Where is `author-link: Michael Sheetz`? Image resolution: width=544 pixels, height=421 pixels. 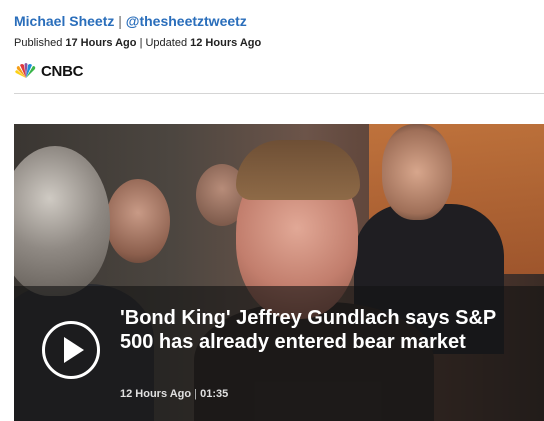
author-link: Michael Sheetz is located at coordinates (64, 21).